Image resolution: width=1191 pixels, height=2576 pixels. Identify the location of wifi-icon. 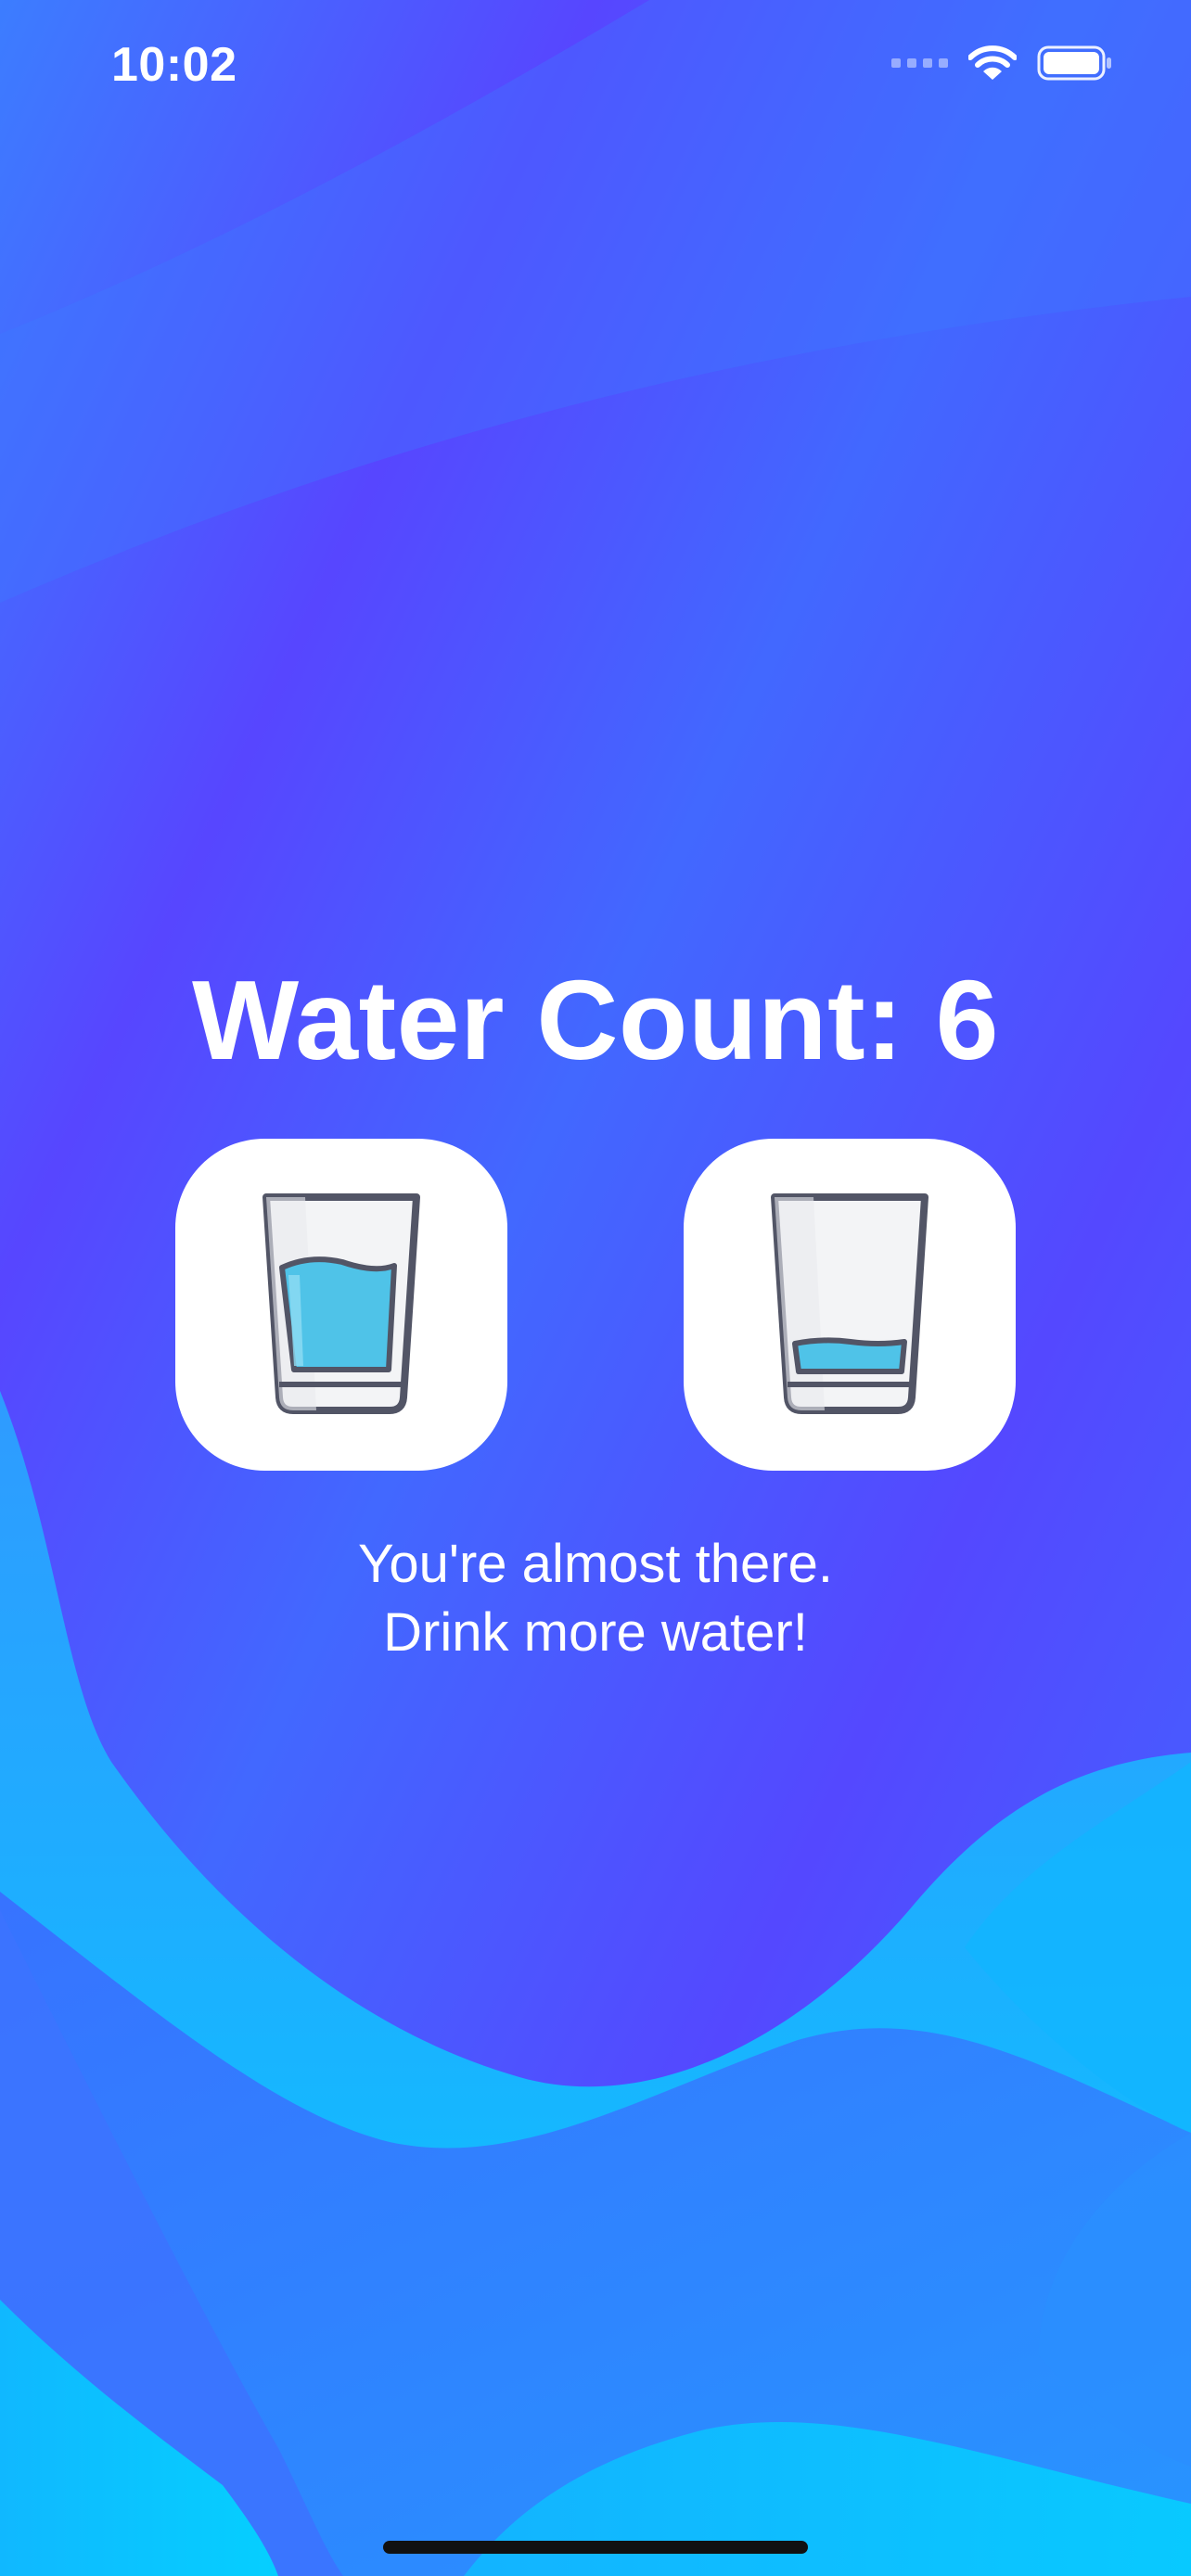
(992, 62).